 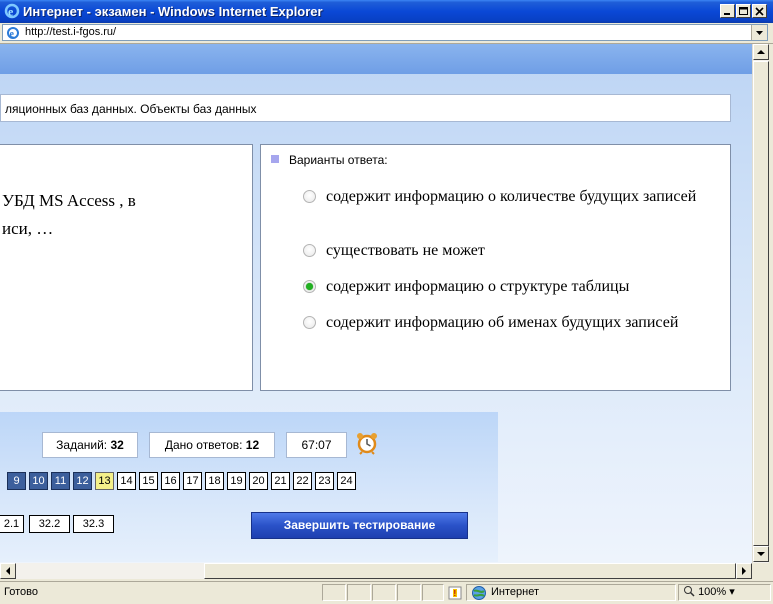 I want to click on security-zone: Интернет, so click(x=505, y=594).